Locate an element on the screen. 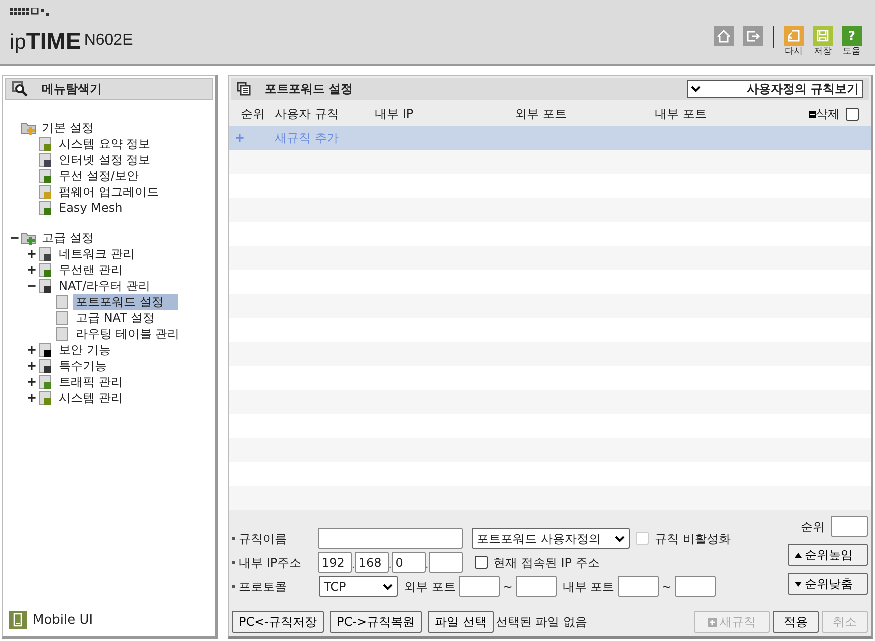 This screenshot has height=641, width=875. search-icon is located at coordinates (20, 89).